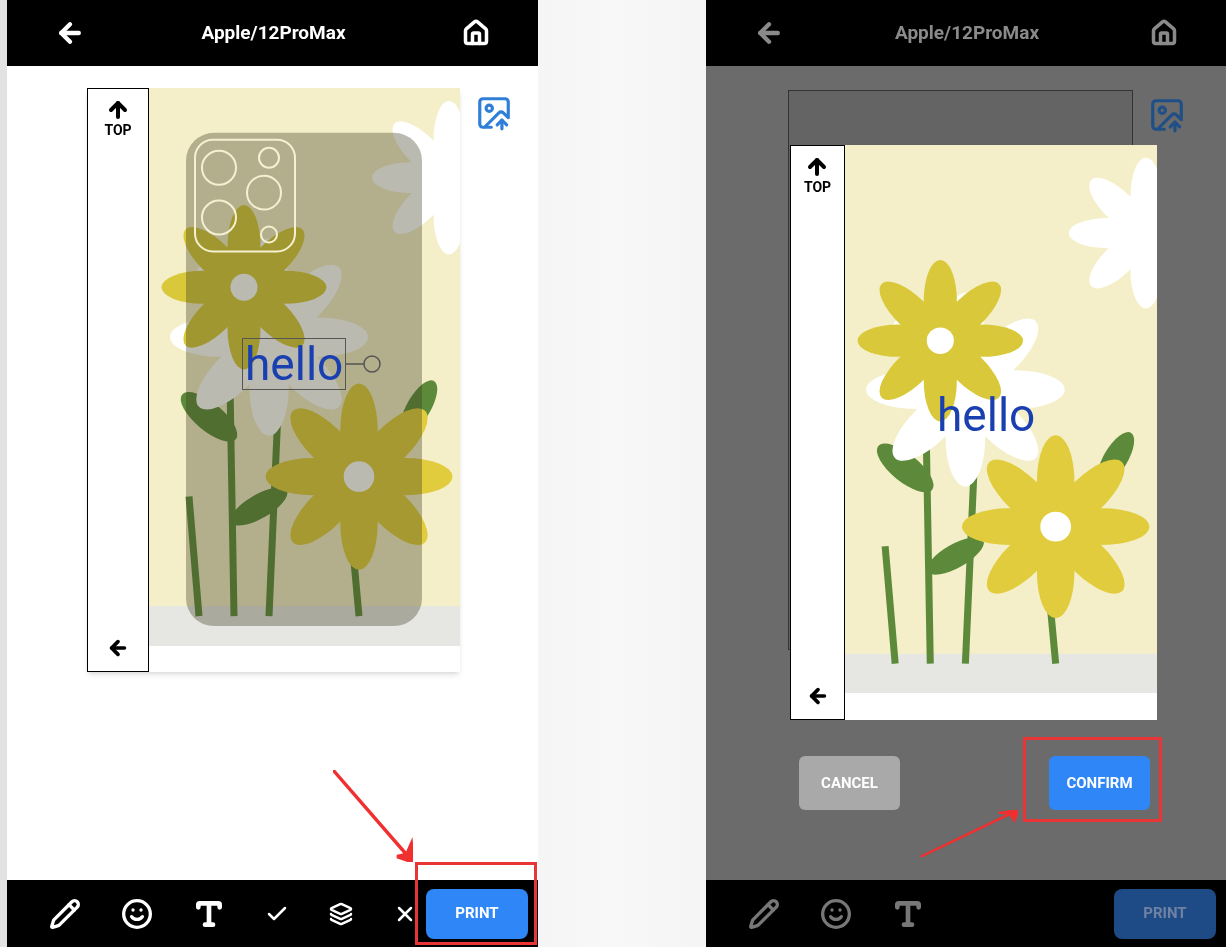 The height and width of the screenshot is (947, 1226). What do you see at coordinates (849, 783) in the screenshot?
I see `cancel-button: CANCEL` at bounding box center [849, 783].